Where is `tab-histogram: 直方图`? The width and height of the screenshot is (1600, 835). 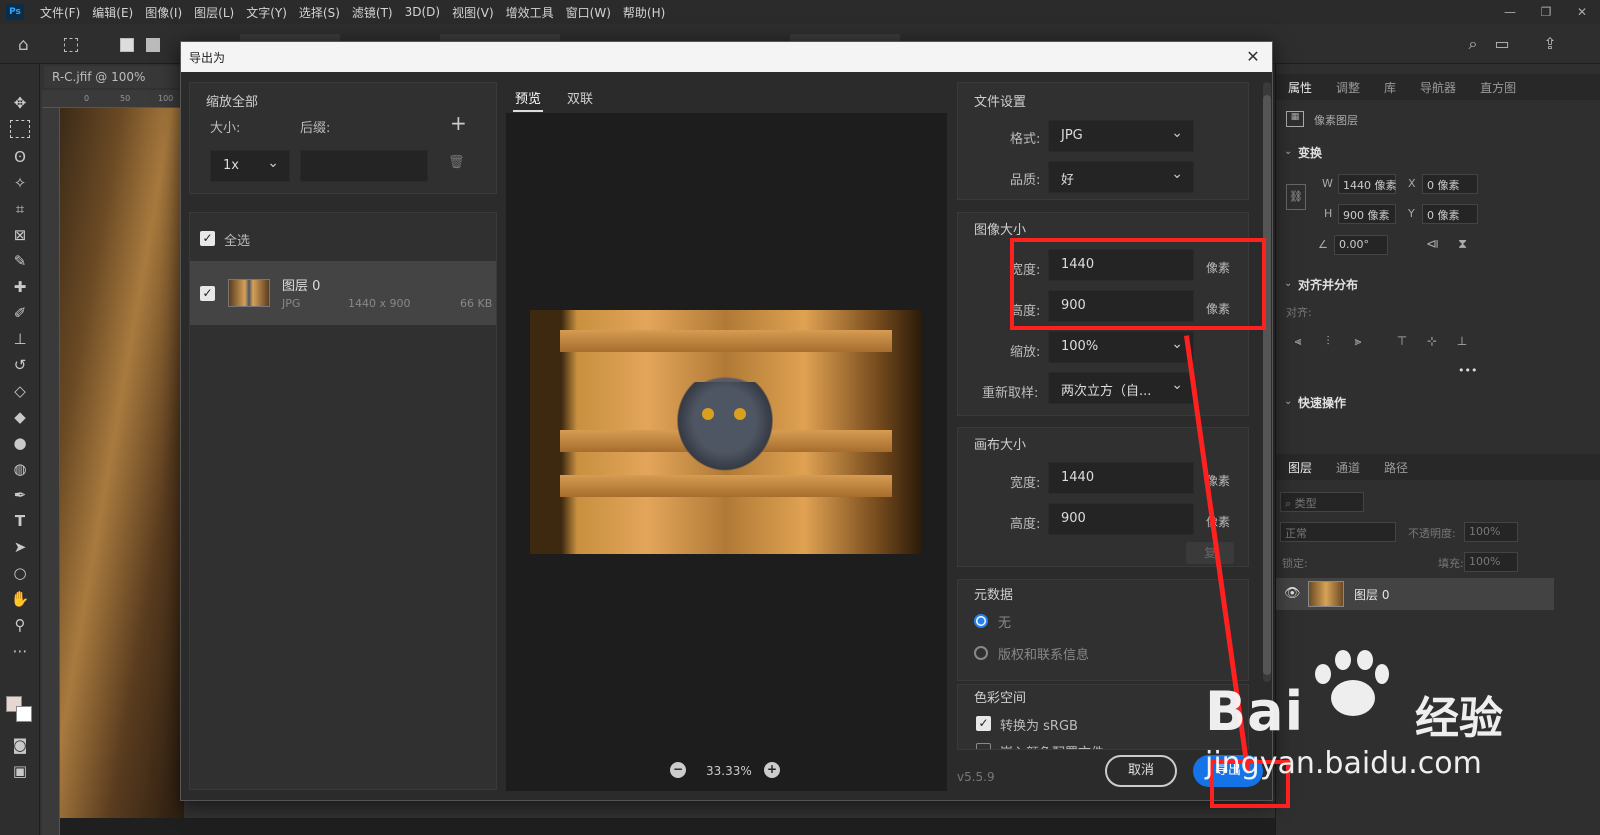 tab-histogram: 直方图 is located at coordinates (1498, 87).